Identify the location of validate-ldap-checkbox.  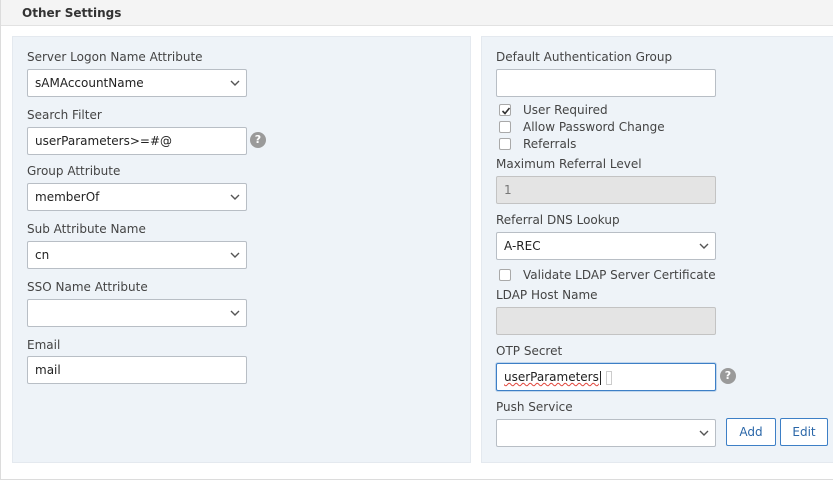
(505, 275).